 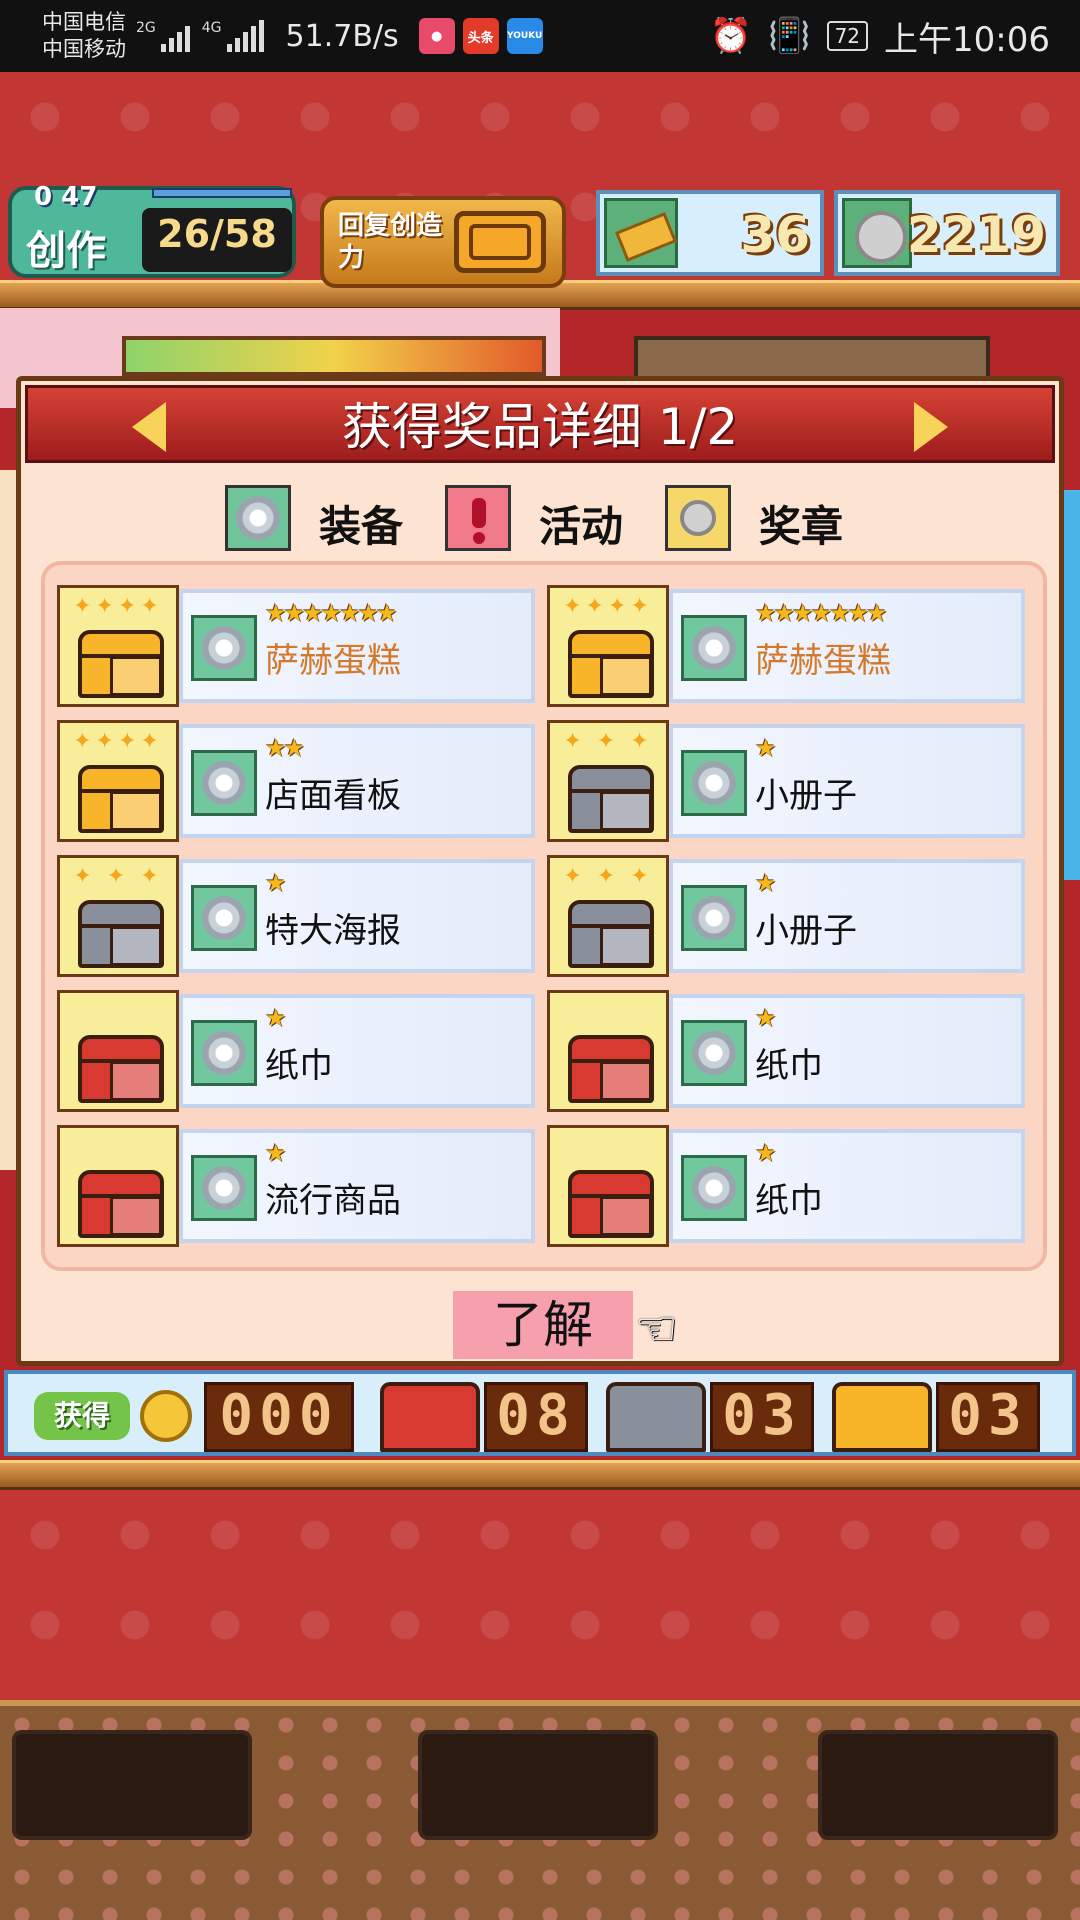 I want to click on wallpaper-bottom, so click(x=540, y=1595).